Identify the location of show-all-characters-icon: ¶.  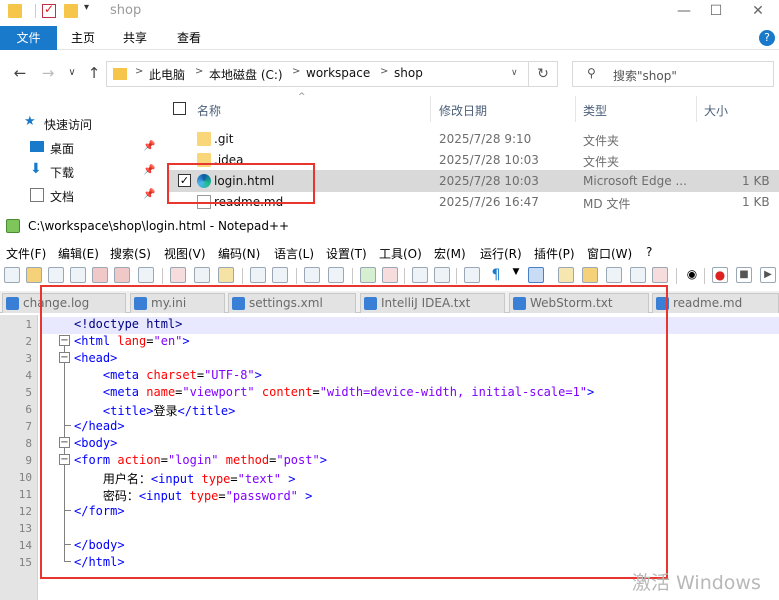
(496, 275).